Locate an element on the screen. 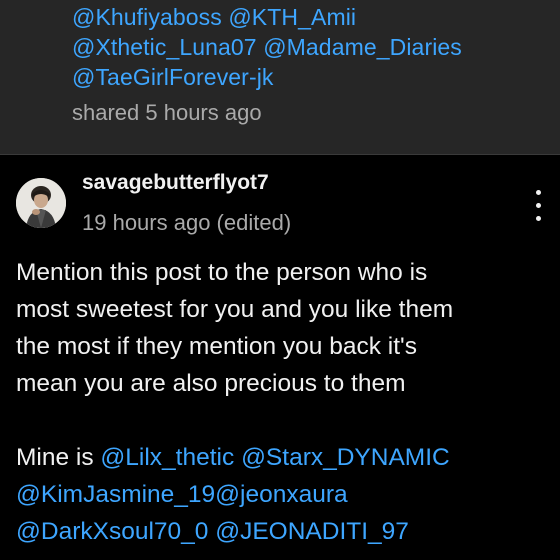 This screenshot has height=560, width=560. avatar-image is located at coordinates (41, 203).